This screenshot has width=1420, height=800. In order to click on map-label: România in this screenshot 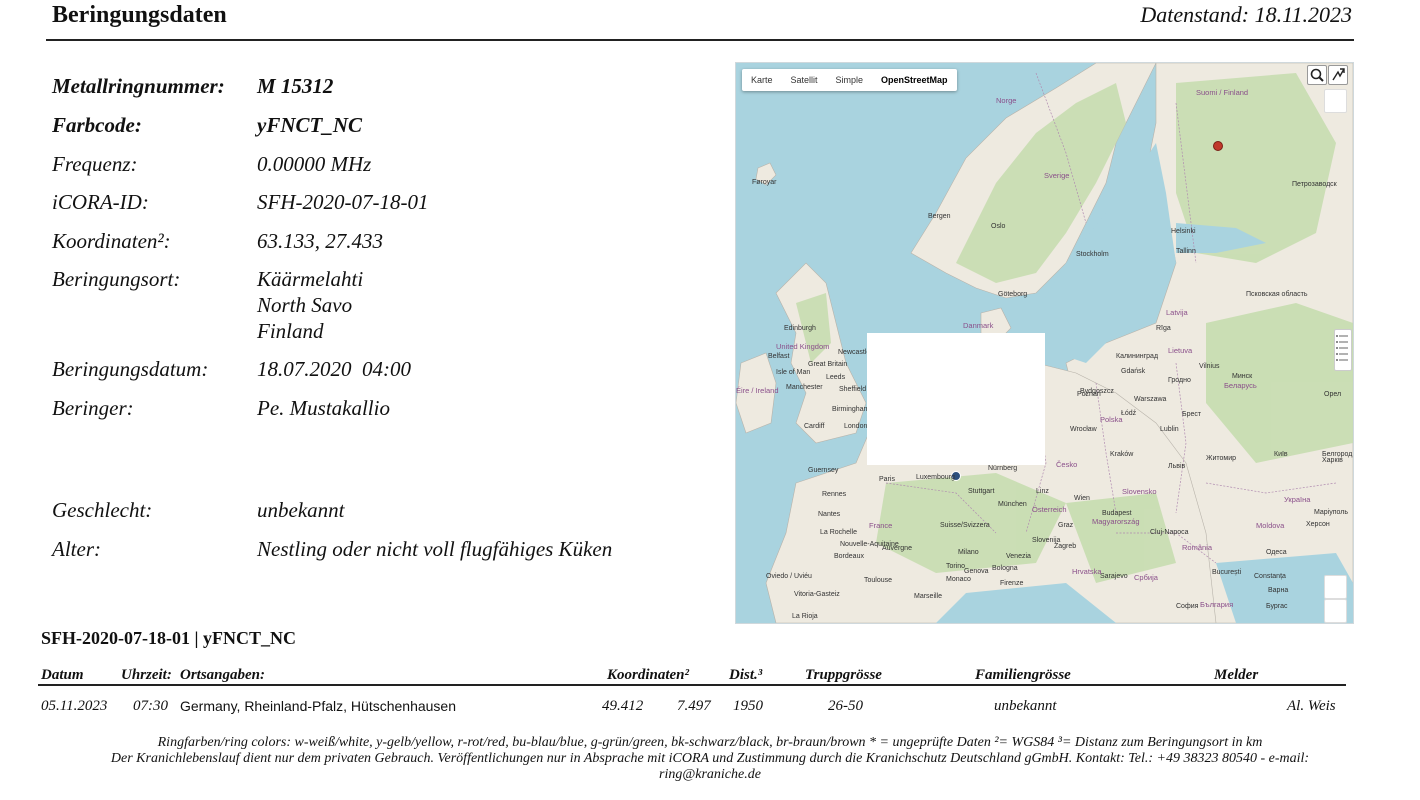, I will do `click(1197, 547)`.